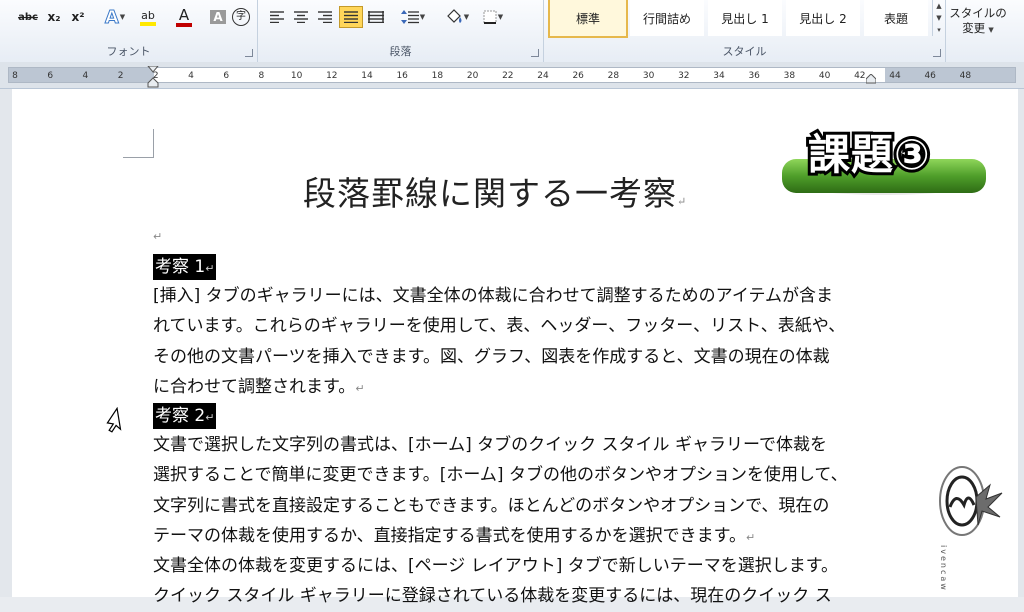 This screenshot has height=612, width=1024. What do you see at coordinates (719, 76) in the screenshot?
I see `ruler-number: 34` at bounding box center [719, 76].